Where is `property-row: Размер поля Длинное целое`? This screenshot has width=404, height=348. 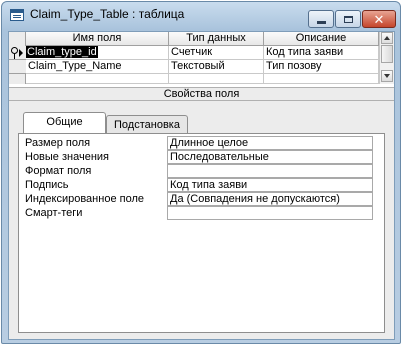 property-row: Размер поля Длинное целое is located at coordinates (201, 143).